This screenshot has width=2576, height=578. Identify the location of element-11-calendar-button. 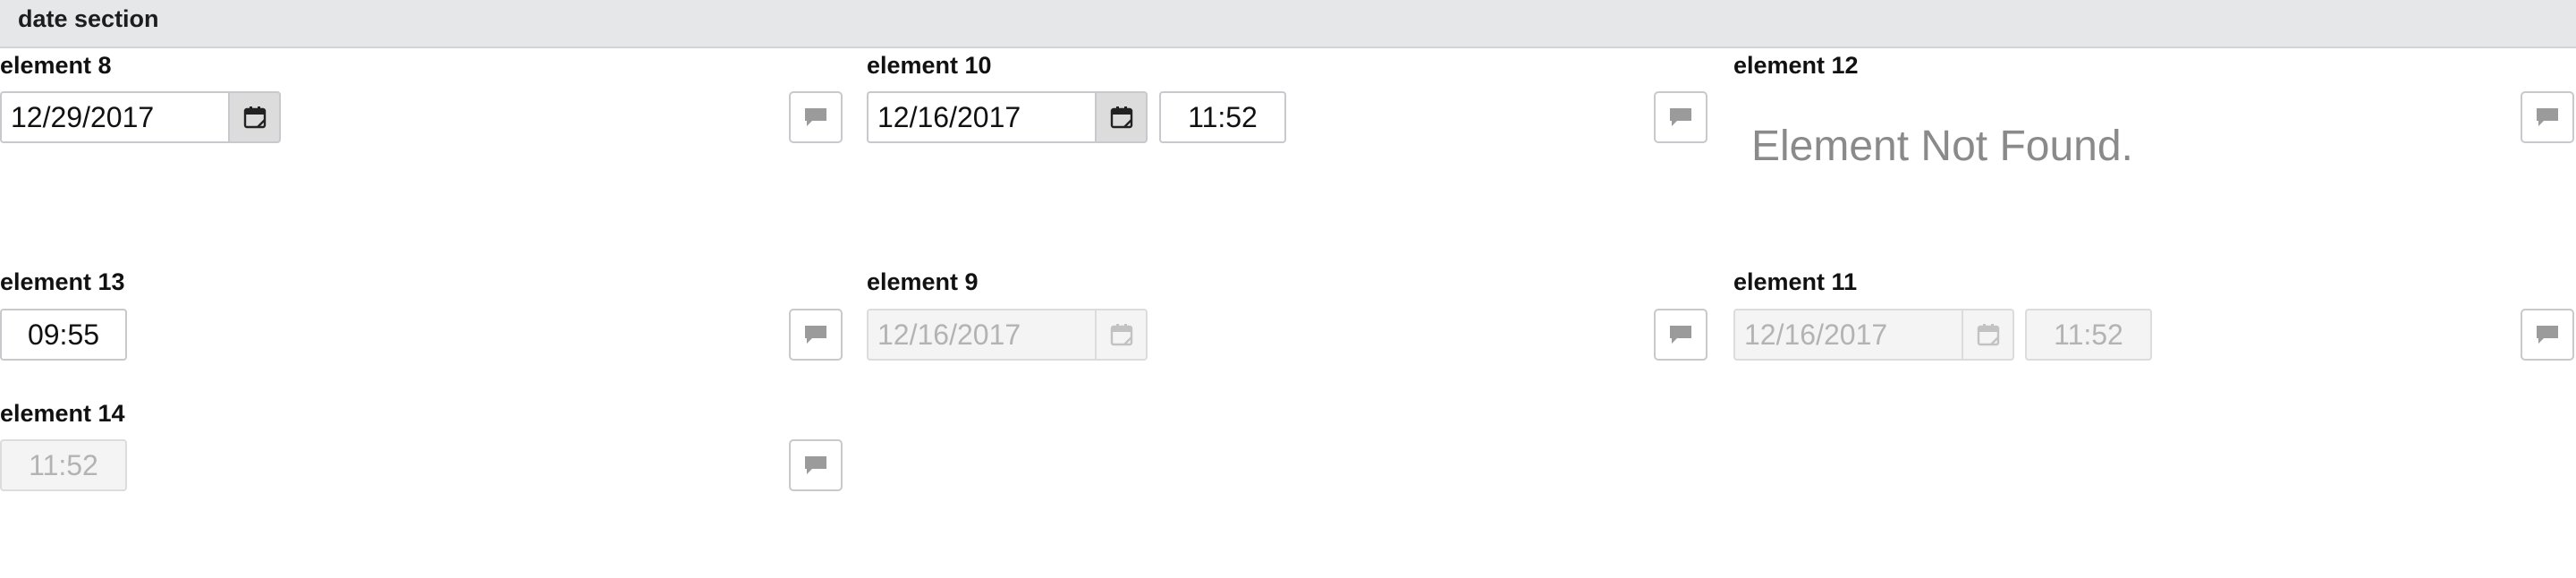
(1988, 335).